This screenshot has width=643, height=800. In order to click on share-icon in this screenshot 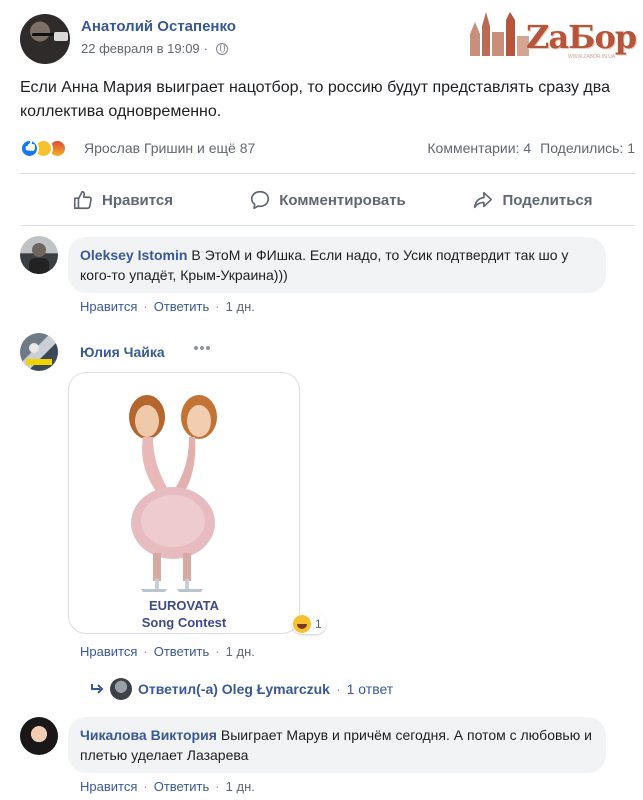, I will do `click(483, 200)`.